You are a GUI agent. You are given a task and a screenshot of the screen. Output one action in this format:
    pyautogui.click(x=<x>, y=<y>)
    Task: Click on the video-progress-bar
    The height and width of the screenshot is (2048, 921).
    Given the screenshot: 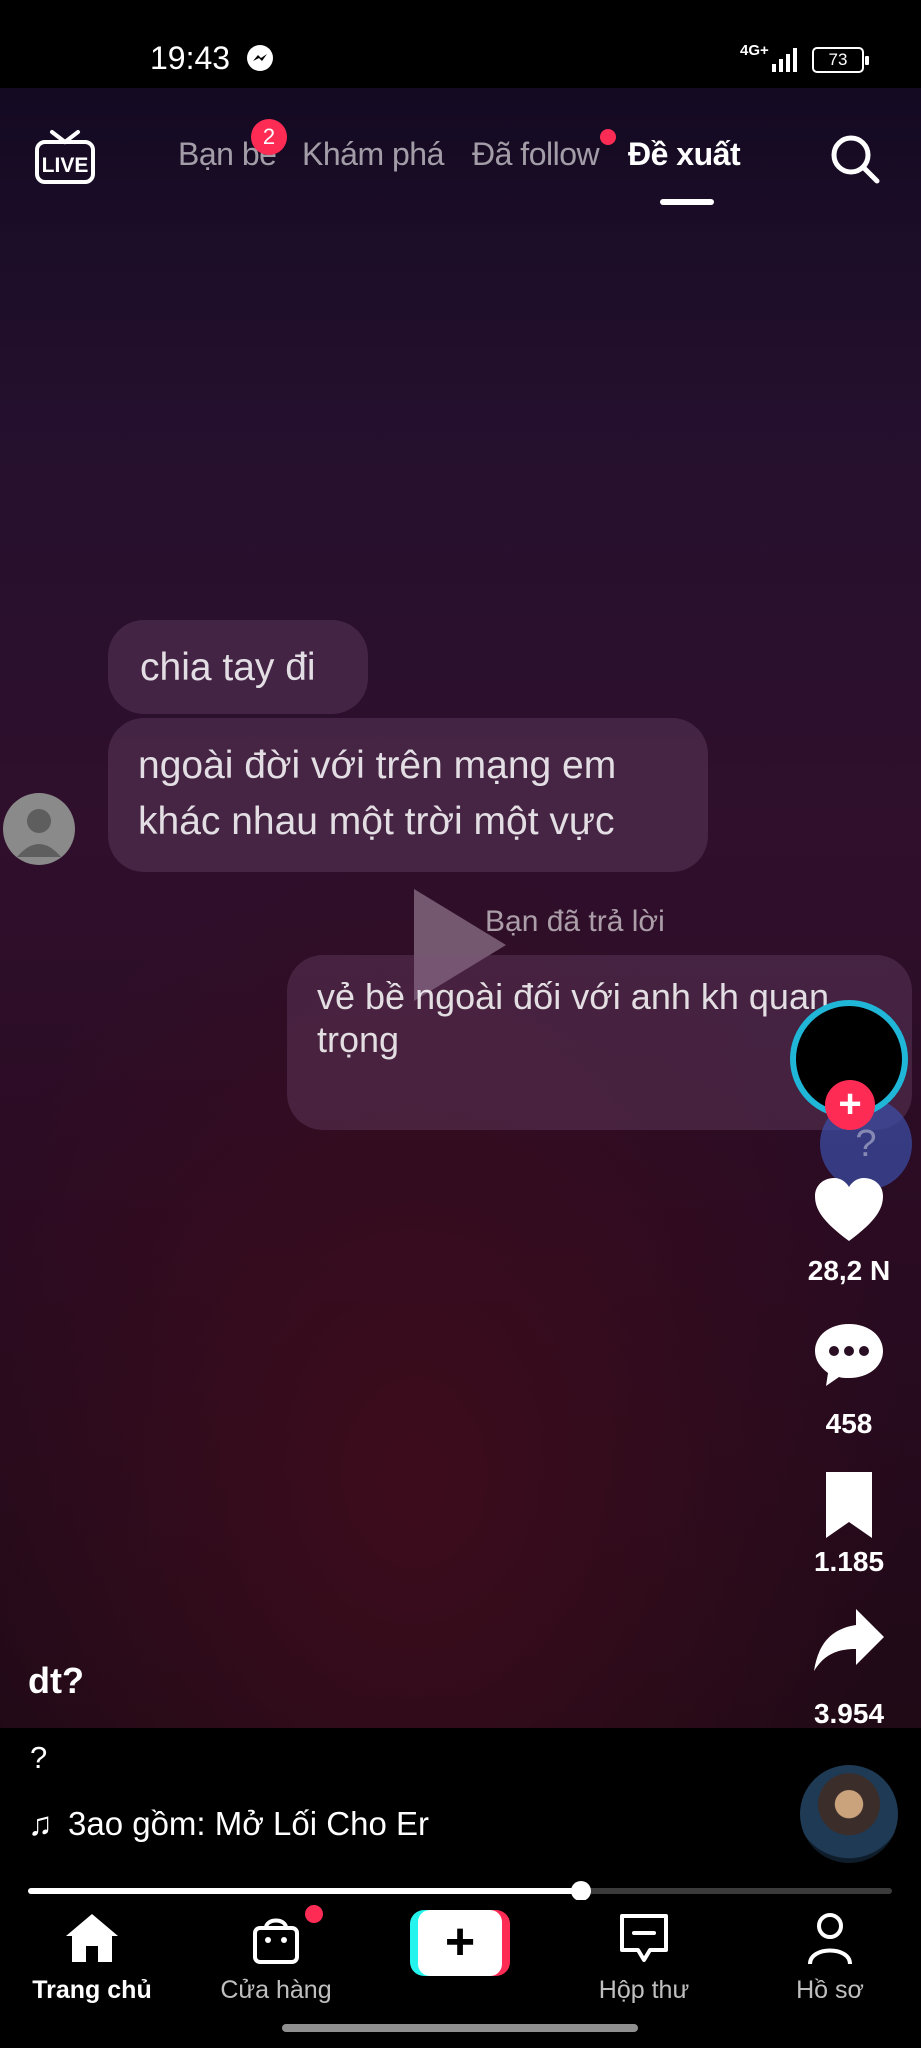 What is the action you would take?
    pyautogui.click(x=460, y=1891)
    